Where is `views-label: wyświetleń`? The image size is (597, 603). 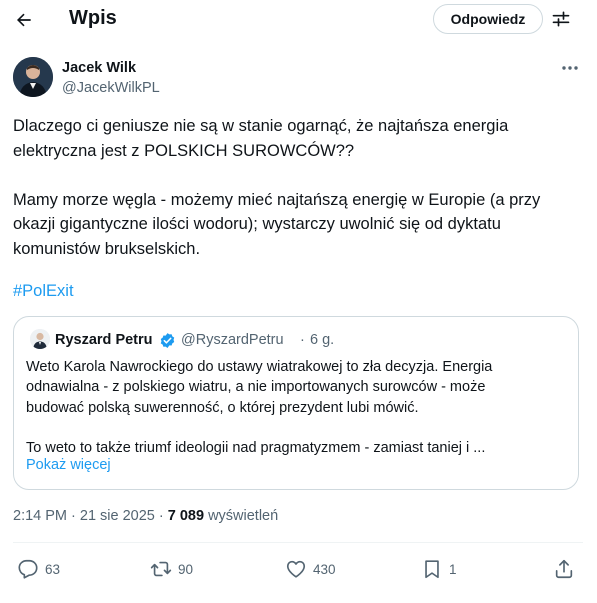
views-label: wyświetleń is located at coordinates (241, 516).